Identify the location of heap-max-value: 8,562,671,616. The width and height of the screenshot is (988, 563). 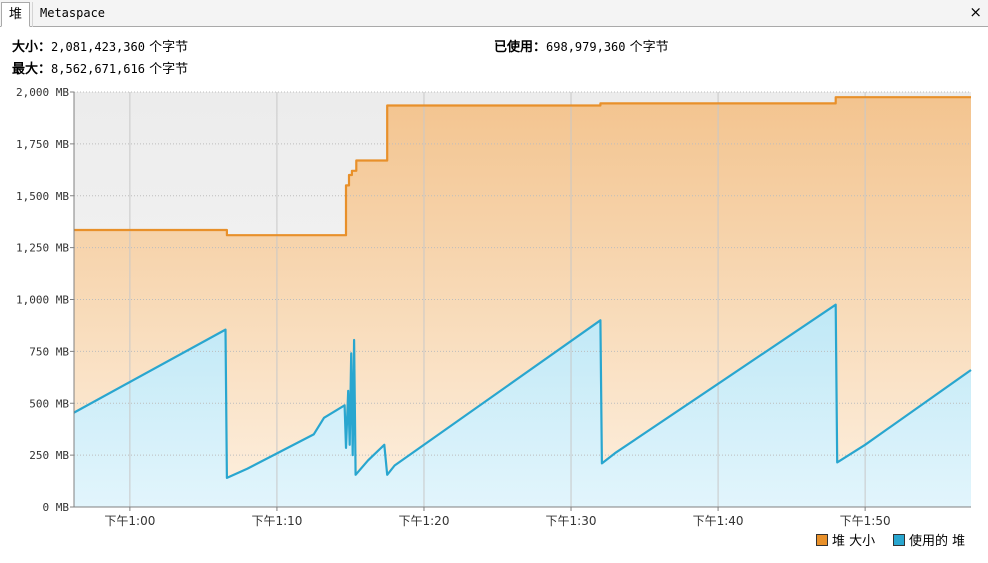
(98, 69).